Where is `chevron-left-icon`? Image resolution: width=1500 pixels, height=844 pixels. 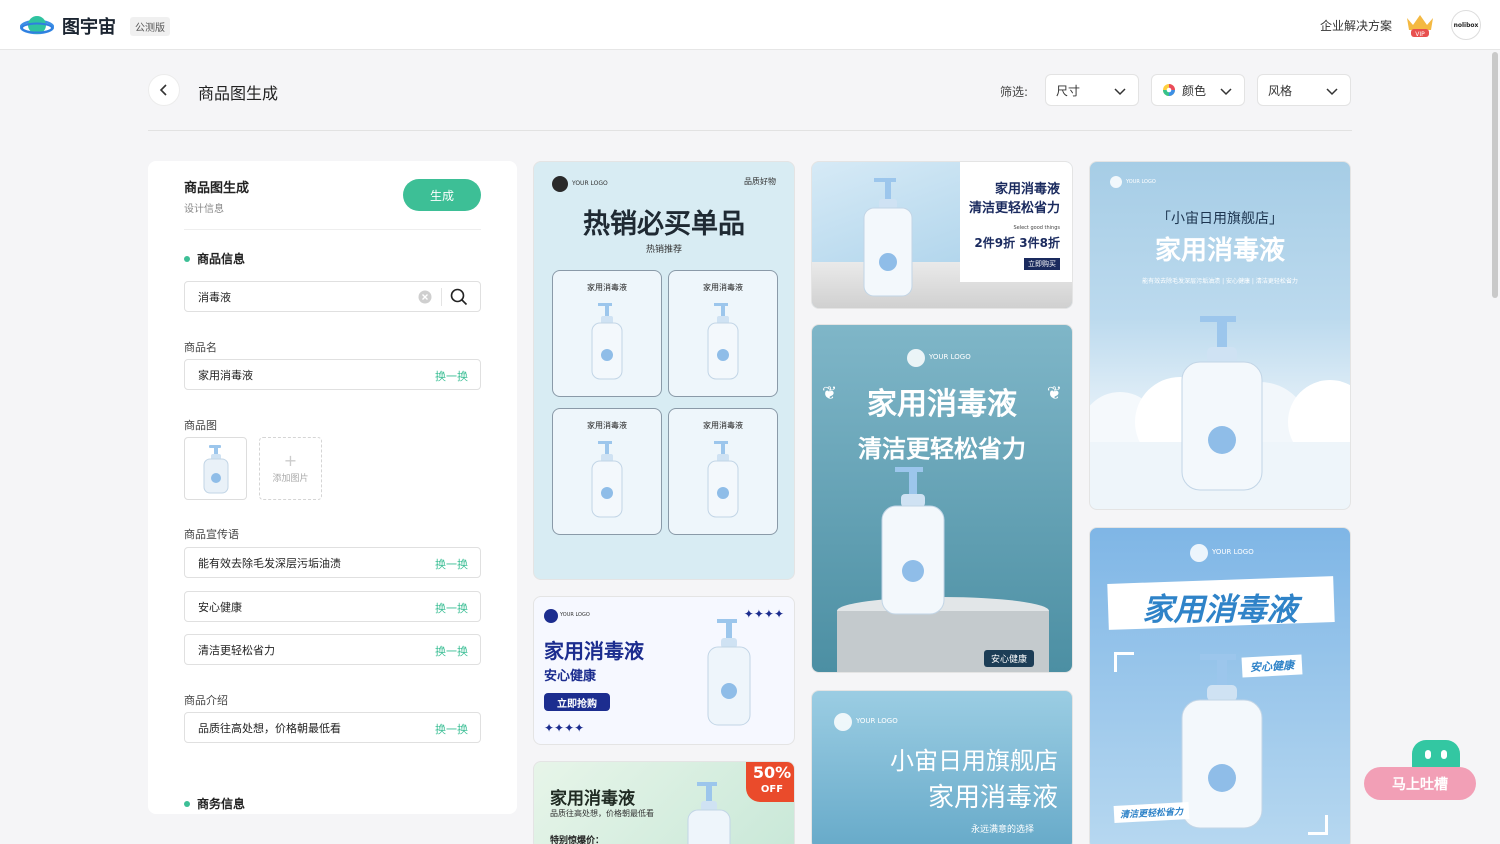 chevron-left-icon is located at coordinates (163, 90).